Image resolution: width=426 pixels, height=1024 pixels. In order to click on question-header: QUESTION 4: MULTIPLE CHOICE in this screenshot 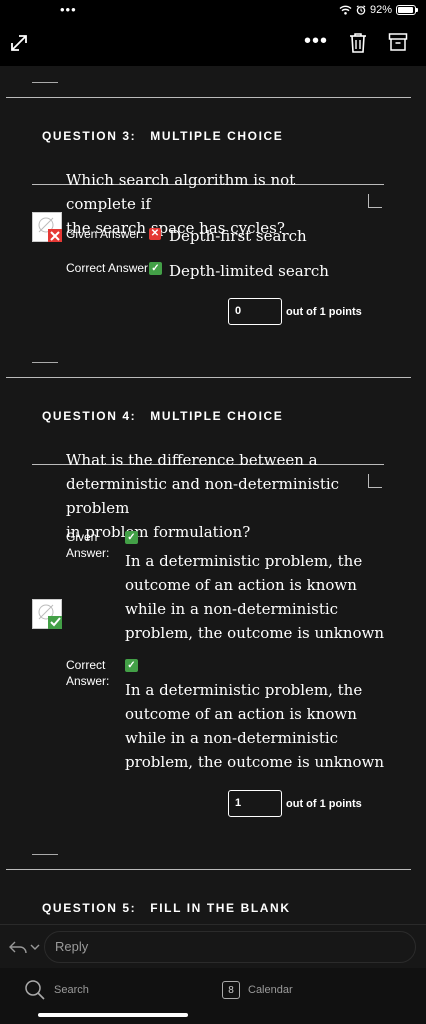, I will do `click(162, 416)`.